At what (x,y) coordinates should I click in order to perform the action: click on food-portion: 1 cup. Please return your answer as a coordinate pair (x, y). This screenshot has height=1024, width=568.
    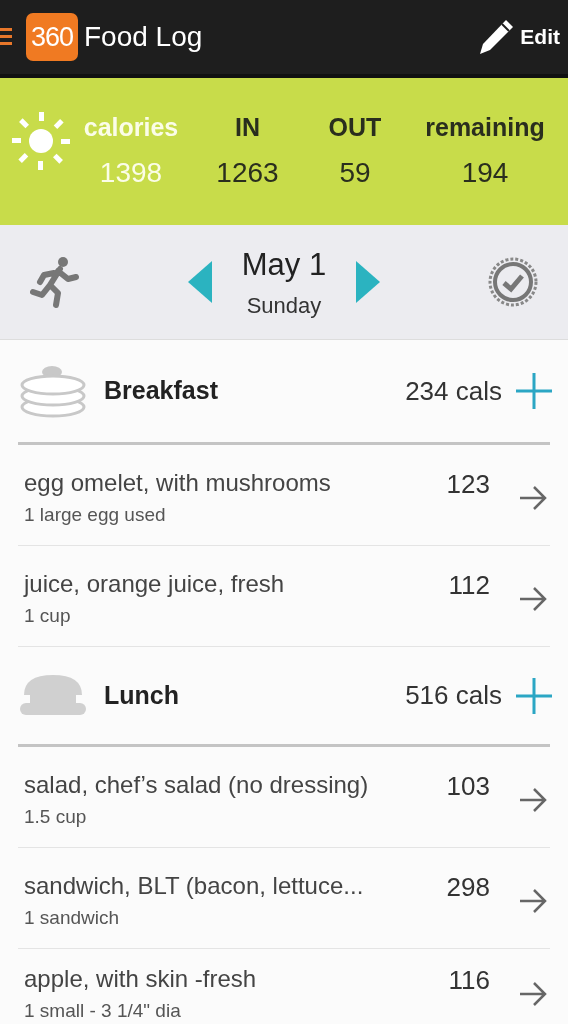
    Looking at the image, I should click on (48, 616).